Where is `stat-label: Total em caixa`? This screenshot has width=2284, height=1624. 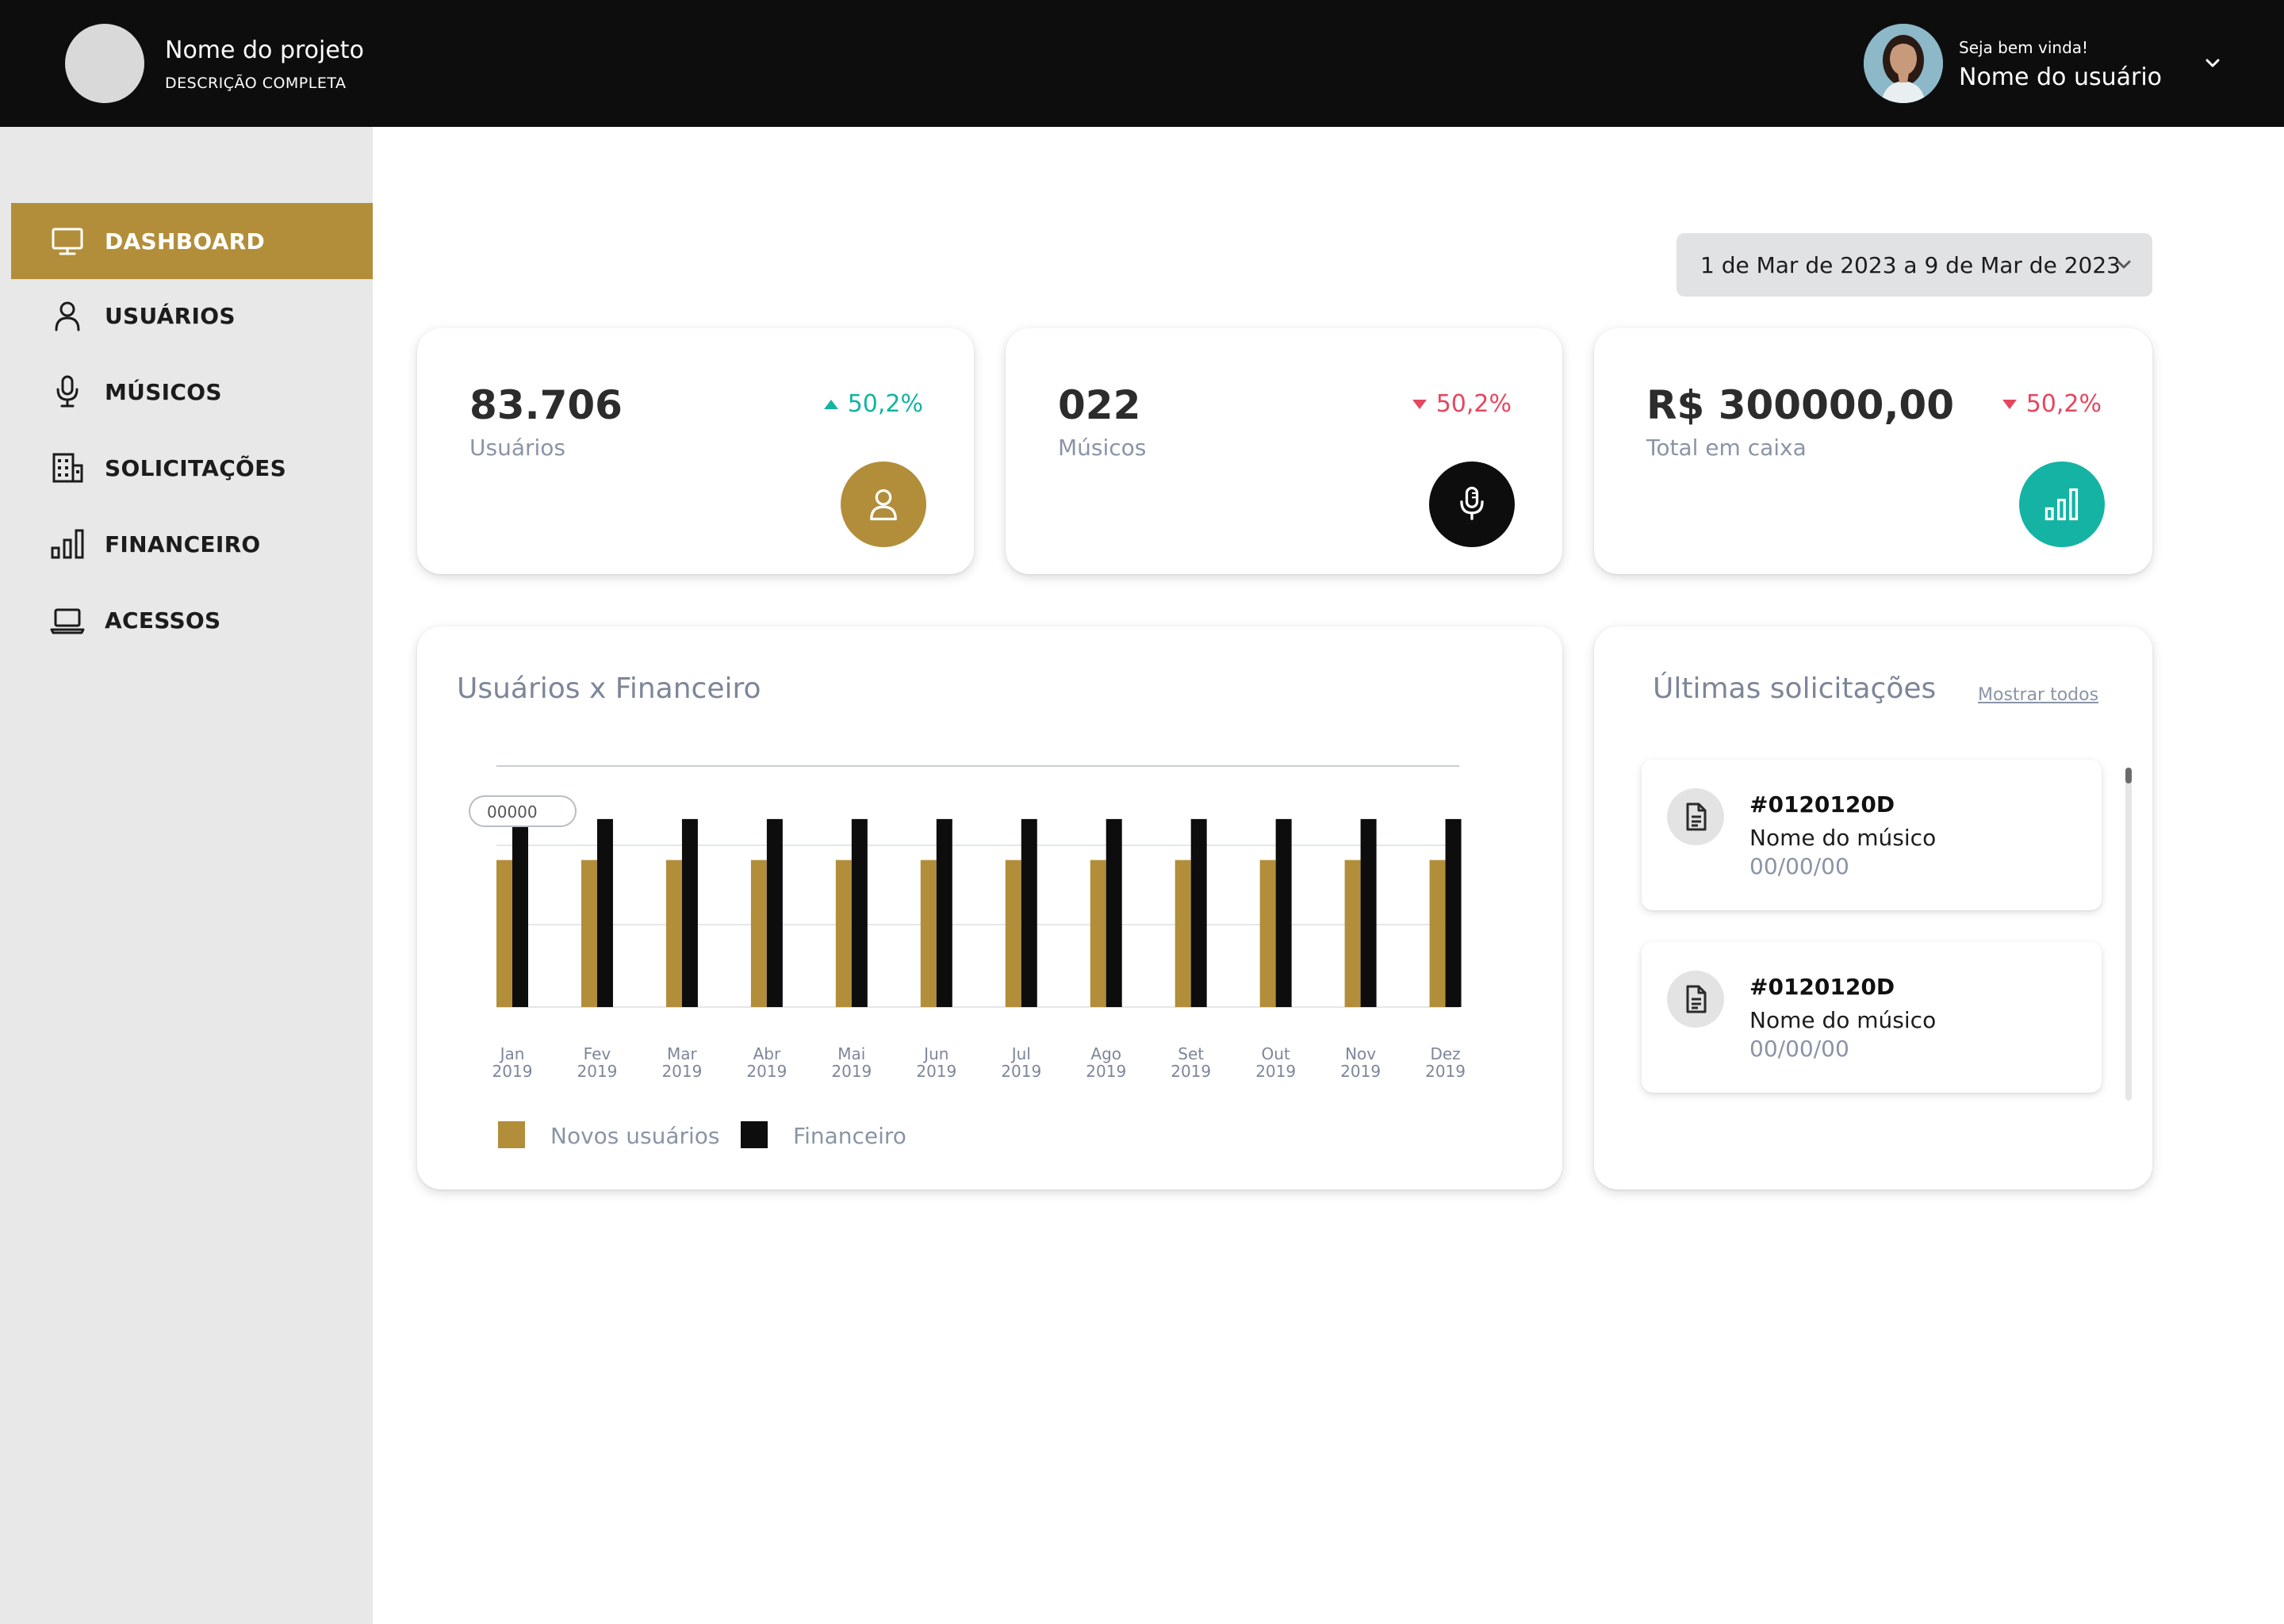
stat-label: Total em caixa is located at coordinates (1726, 448).